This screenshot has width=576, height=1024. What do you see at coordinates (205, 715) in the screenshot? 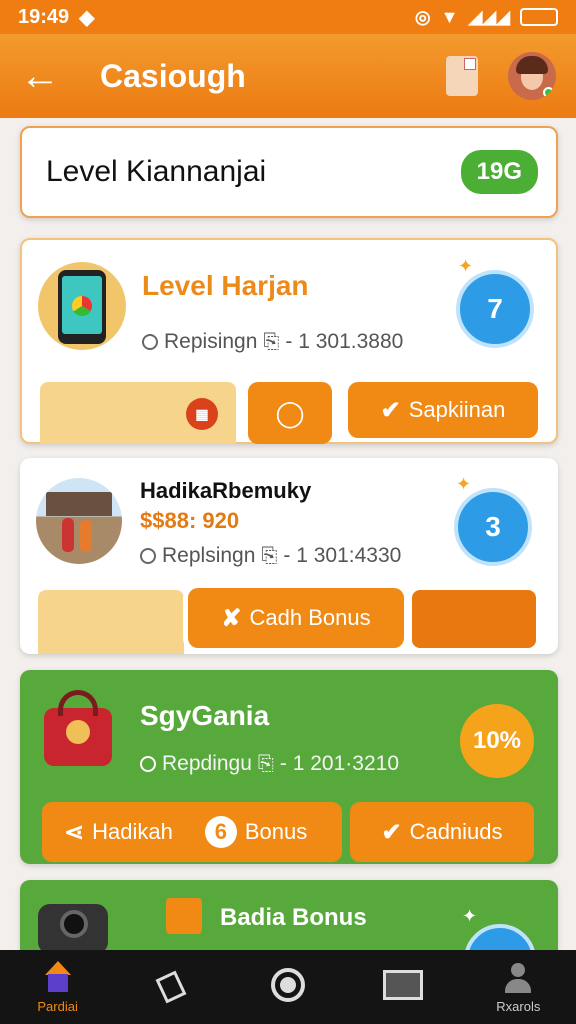
I see `card-title: SgyGania` at bounding box center [205, 715].